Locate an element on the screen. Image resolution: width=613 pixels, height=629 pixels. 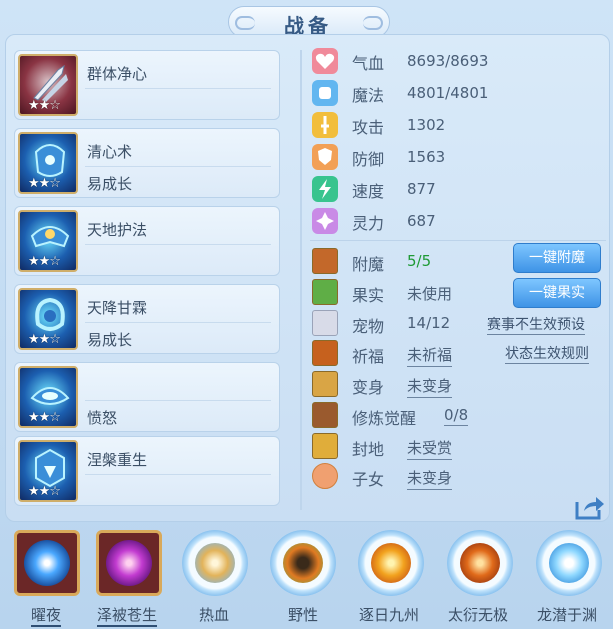
talent-drum is located at coordinates (480, 563).